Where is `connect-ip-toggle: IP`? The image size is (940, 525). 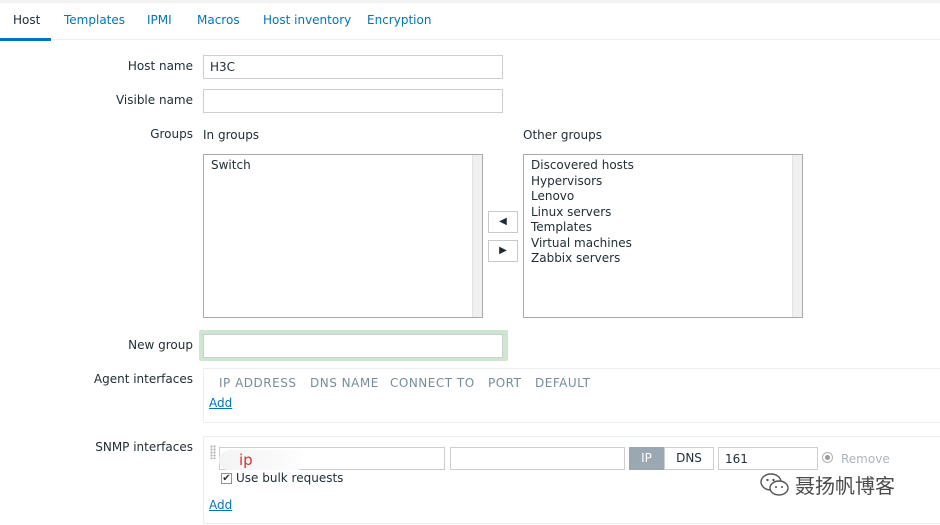 connect-ip-toggle: IP is located at coordinates (646, 458).